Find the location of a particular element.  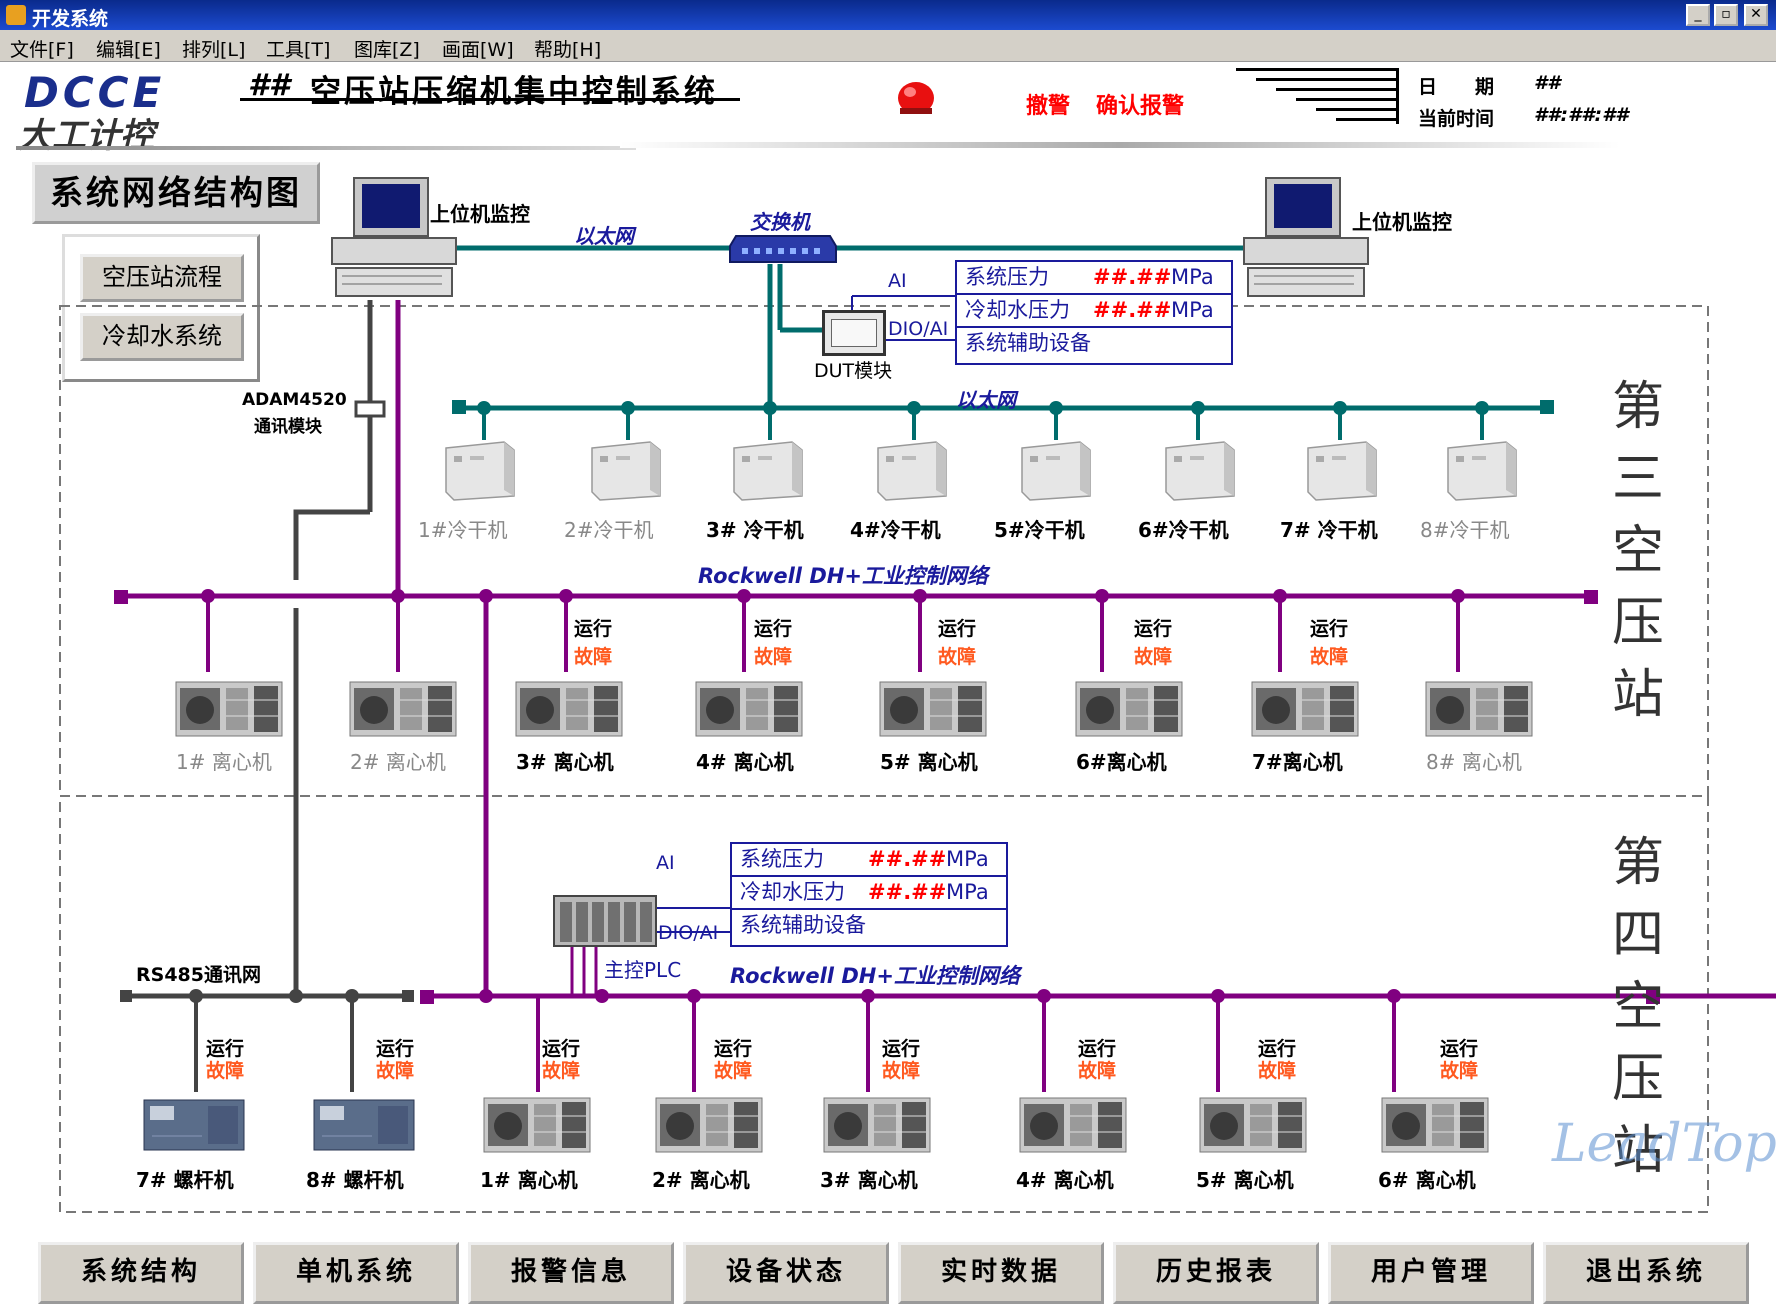

screw-compressor-7-icon is located at coordinates (194, 1124).